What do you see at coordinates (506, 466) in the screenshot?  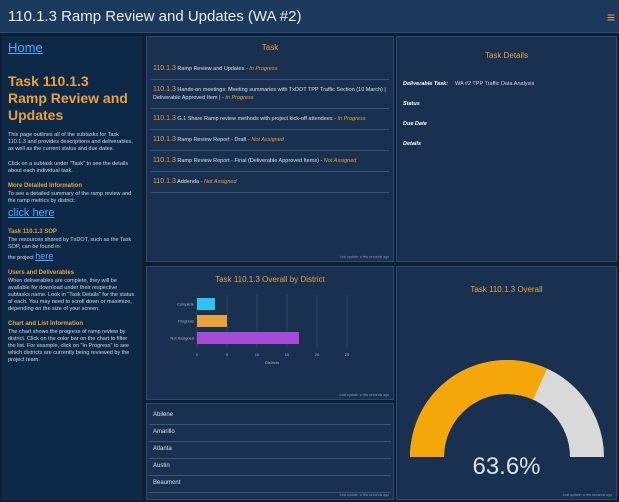 I see `overall-percent-label: 63.6%` at bounding box center [506, 466].